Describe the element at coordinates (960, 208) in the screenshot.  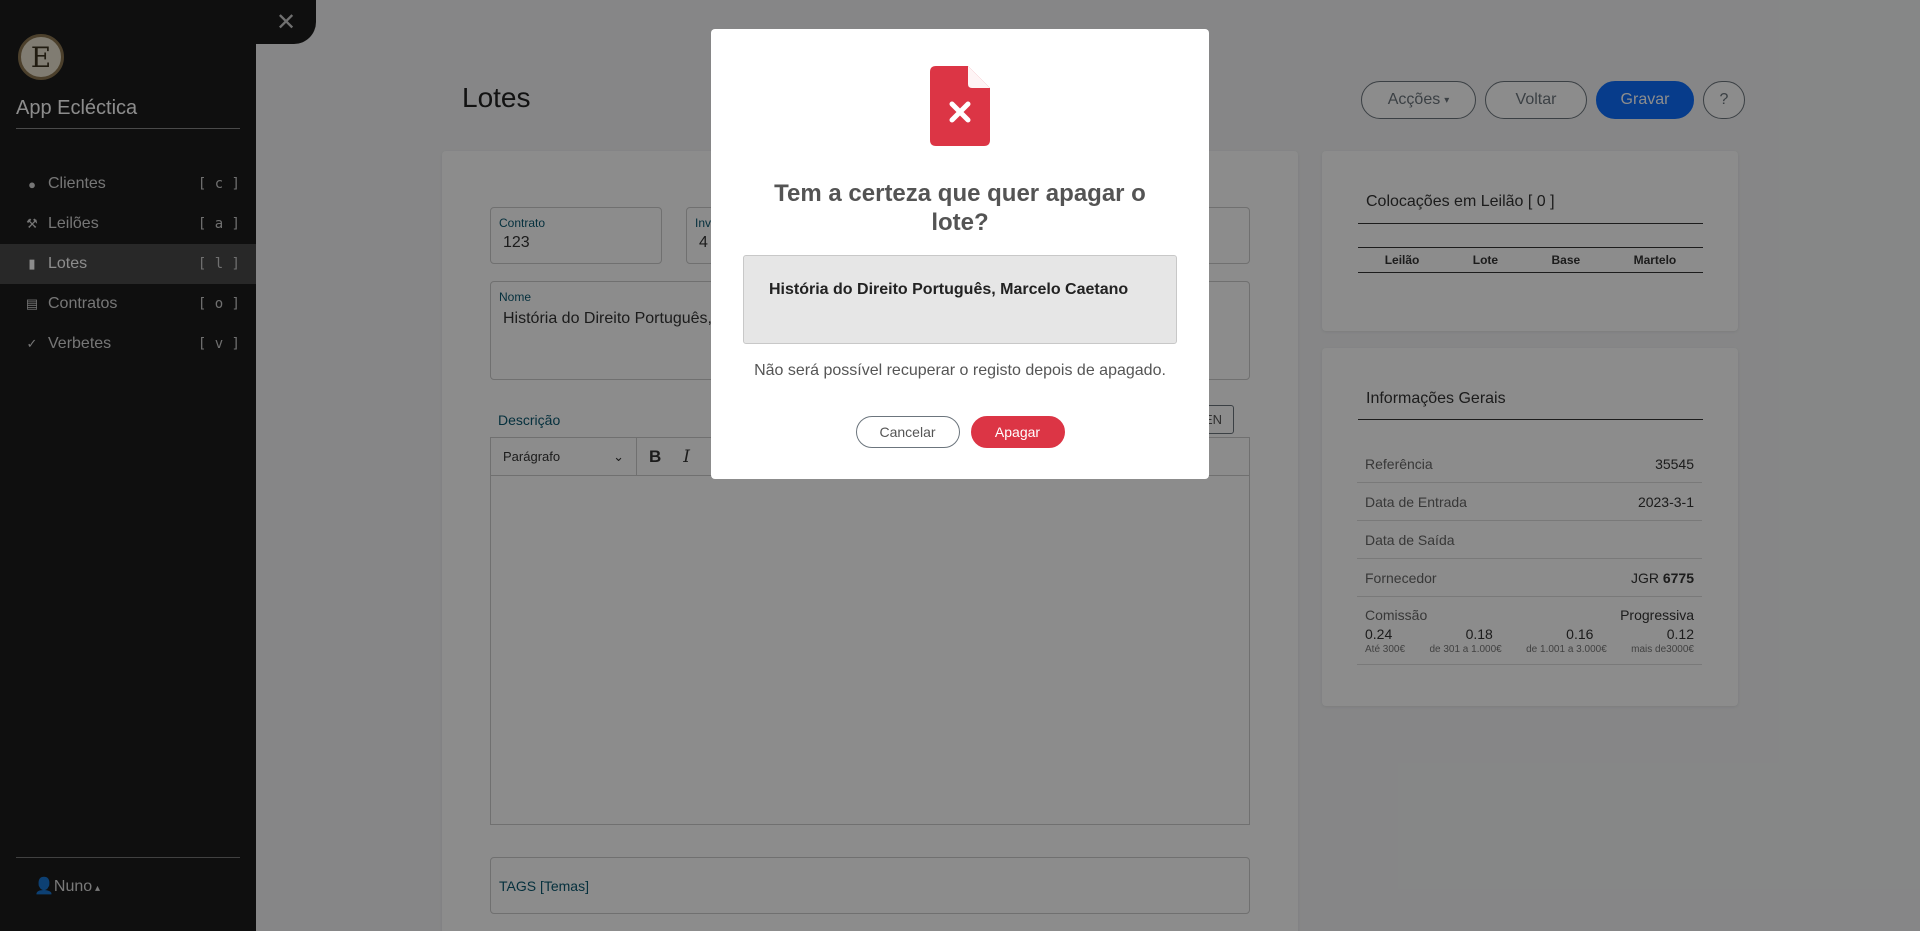
I see `modal-title: Tem a certeza que quer apagar o lote?` at that location.